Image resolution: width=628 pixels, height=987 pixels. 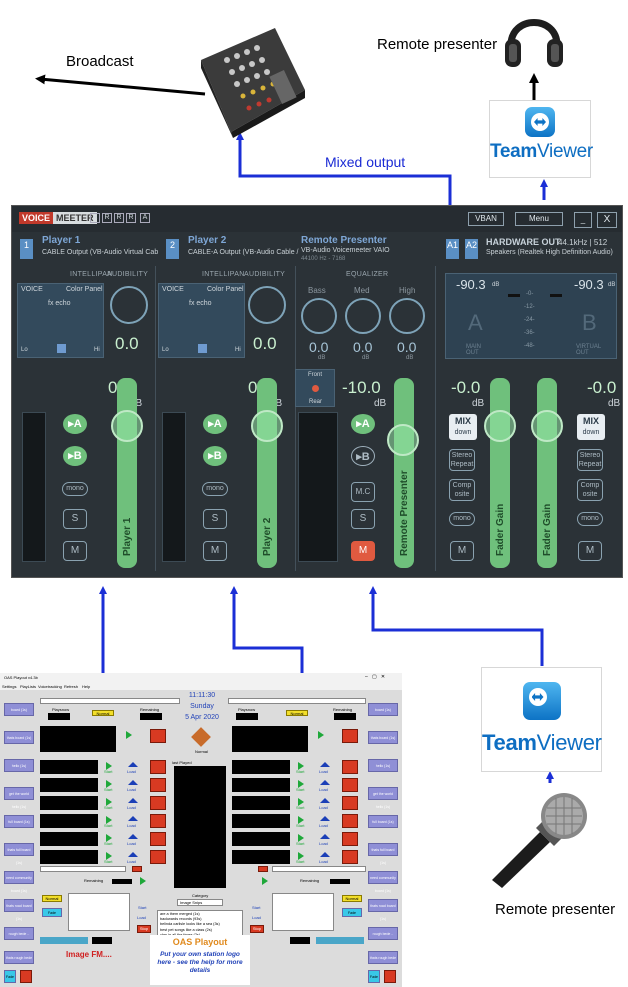 What do you see at coordinates (383, 854) in the screenshot?
I see `right-cart-6: thats full board (1s)` at bounding box center [383, 854].